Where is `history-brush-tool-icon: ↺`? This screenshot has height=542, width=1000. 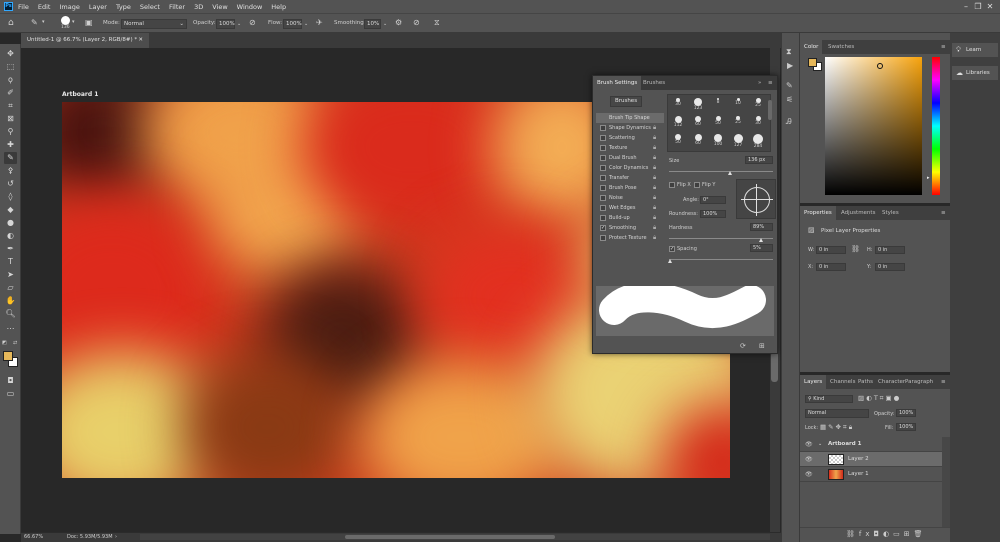 history-brush-tool-icon: ↺ is located at coordinates (10, 184).